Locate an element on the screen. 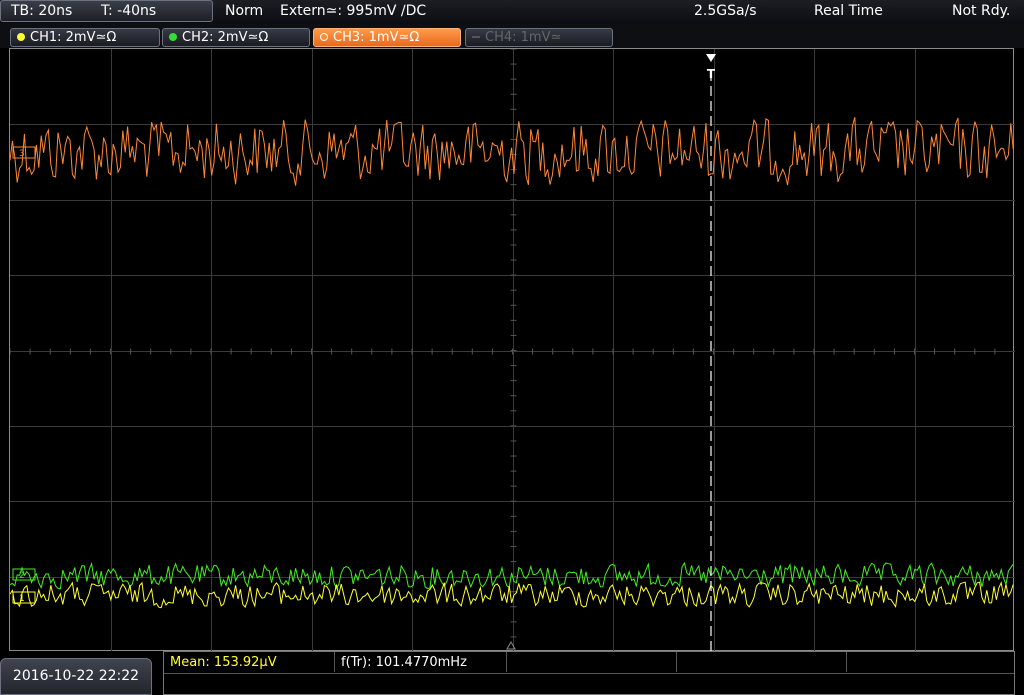 The height and width of the screenshot is (695, 1024). channel-label: CH4: 1mV≃ is located at coordinates (523, 37).